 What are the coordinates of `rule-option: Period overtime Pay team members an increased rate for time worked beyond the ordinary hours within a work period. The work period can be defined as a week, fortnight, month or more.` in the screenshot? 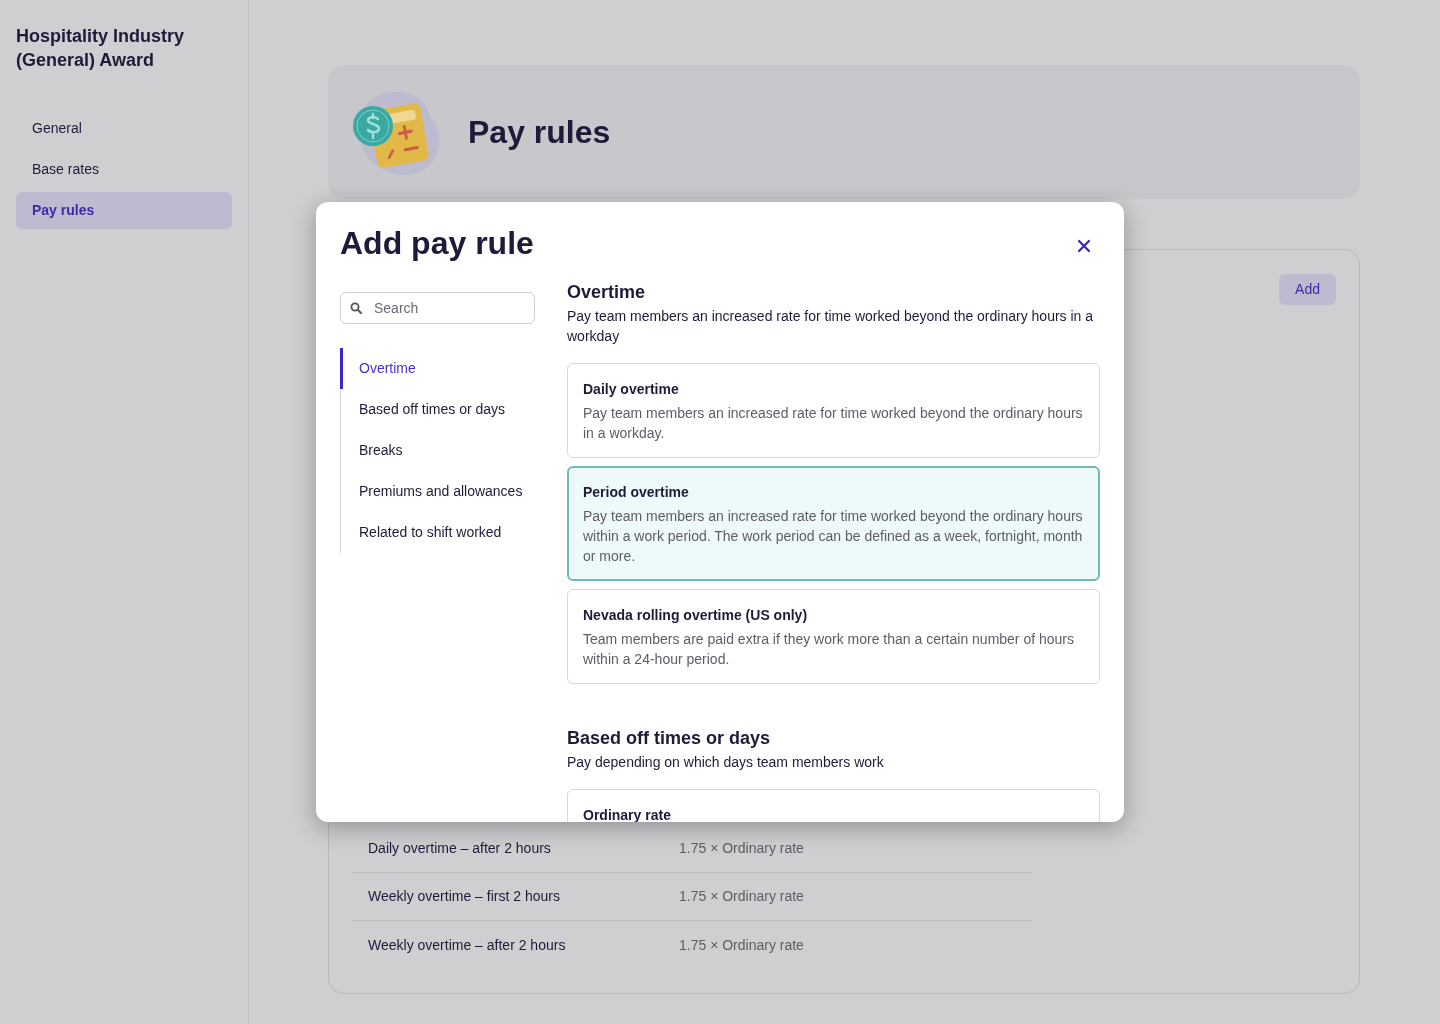 It's located at (833, 523).